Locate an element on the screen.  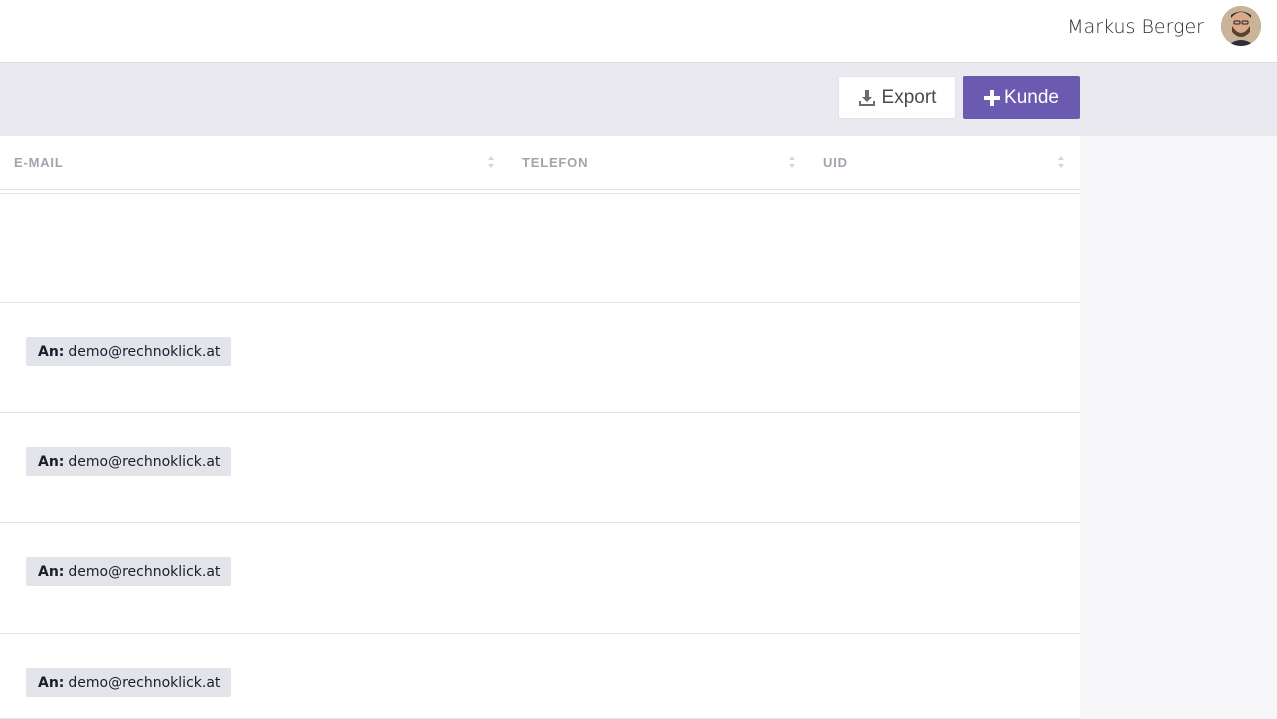
column-header-uid: UID is located at coordinates (835, 162).